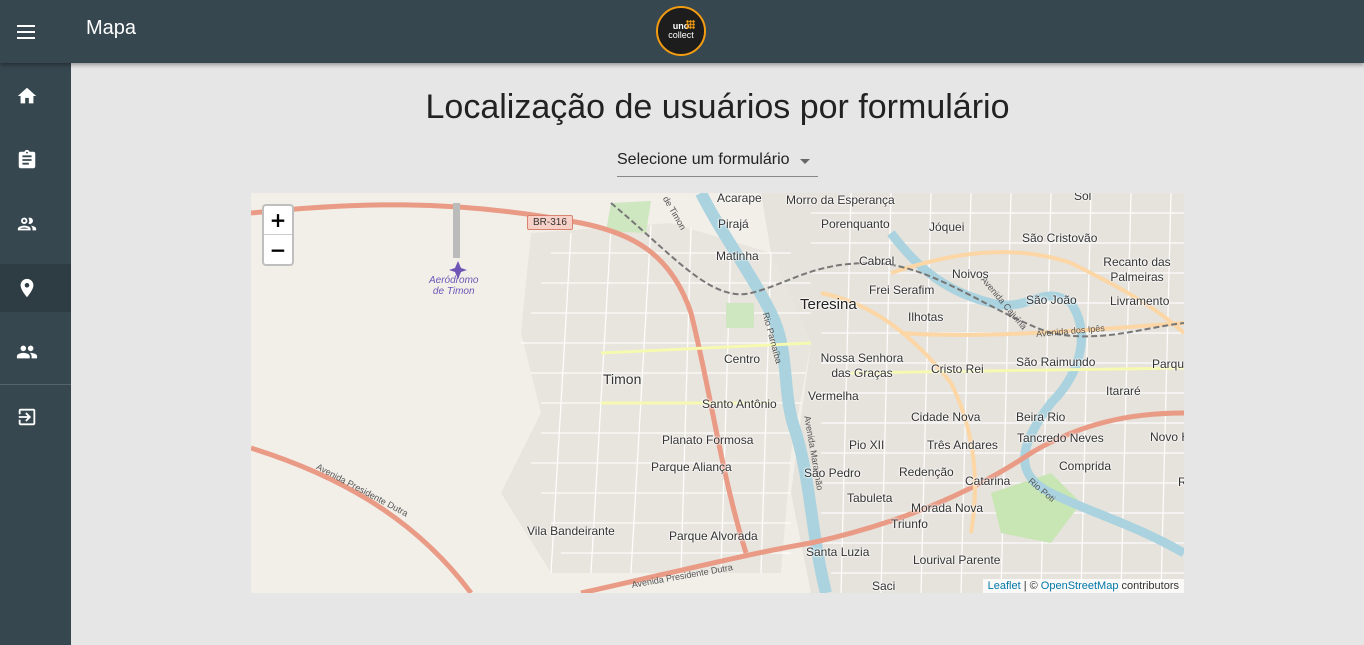  I want to click on sidebar-item-users, so click(35, 224).